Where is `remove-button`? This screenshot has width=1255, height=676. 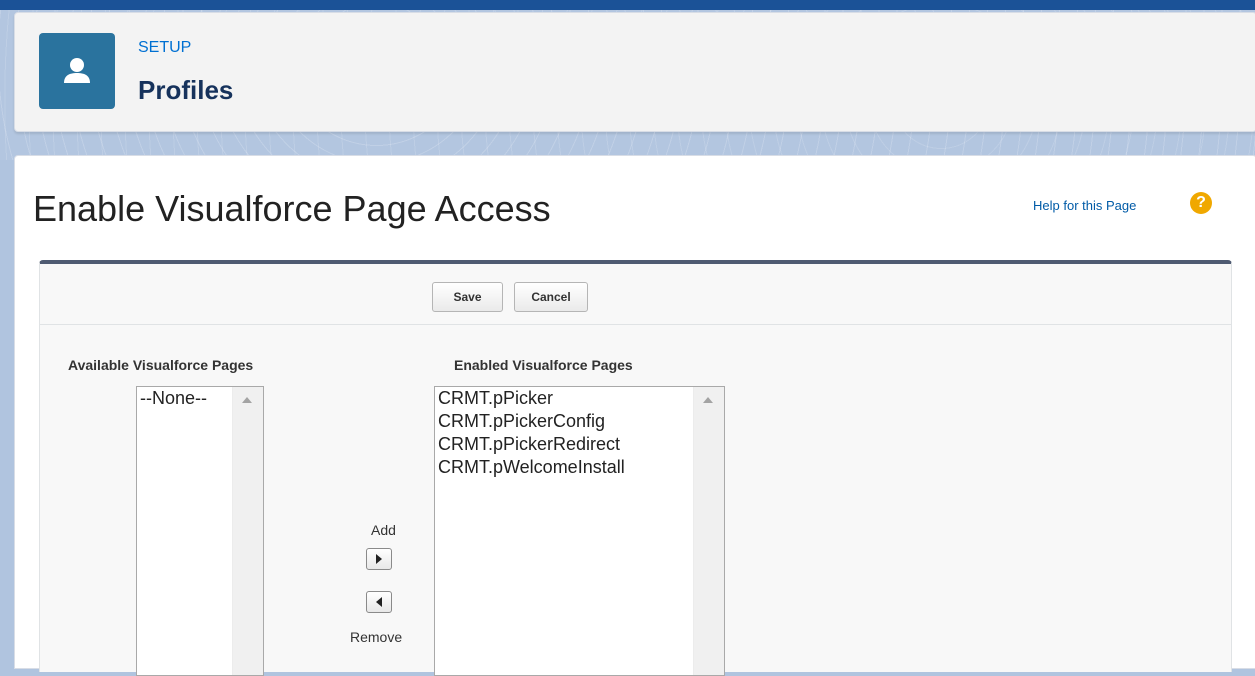 remove-button is located at coordinates (379, 602).